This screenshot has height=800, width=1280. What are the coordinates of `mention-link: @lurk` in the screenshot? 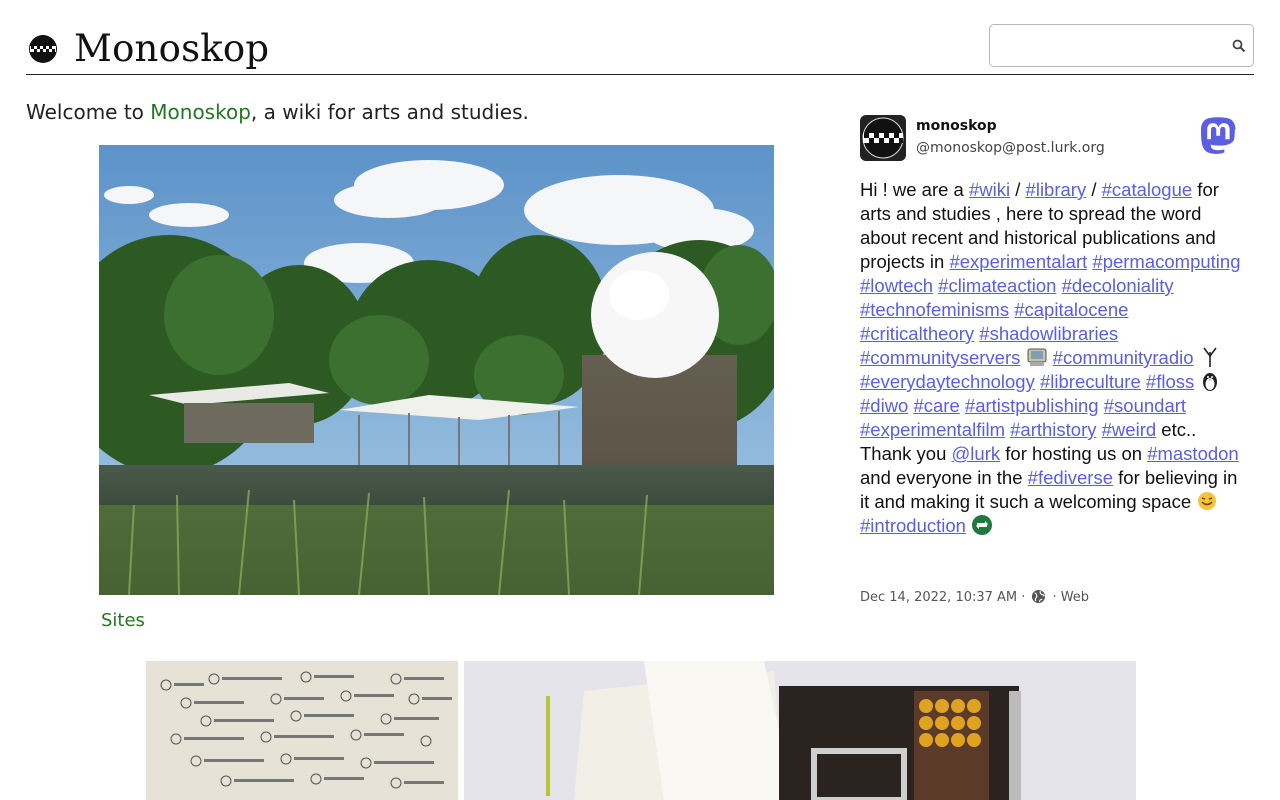 It's located at (976, 453).